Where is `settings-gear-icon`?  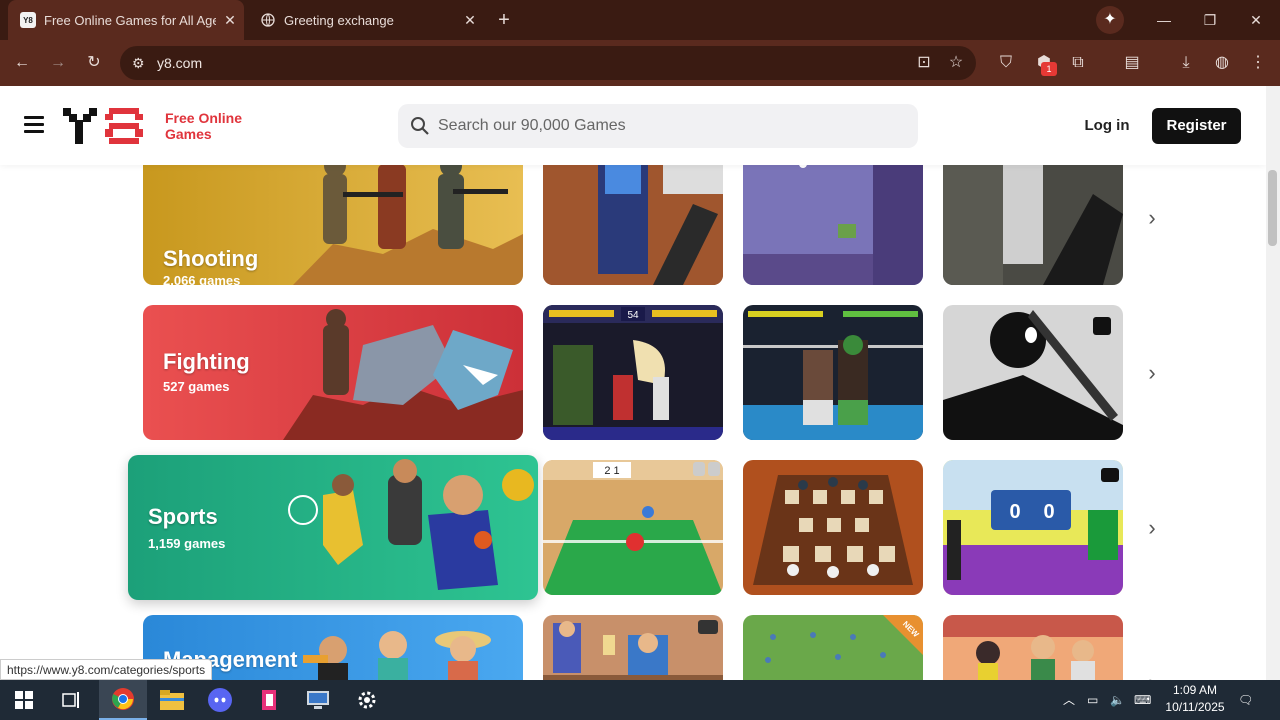 settings-gear-icon is located at coordinates (367, 700).